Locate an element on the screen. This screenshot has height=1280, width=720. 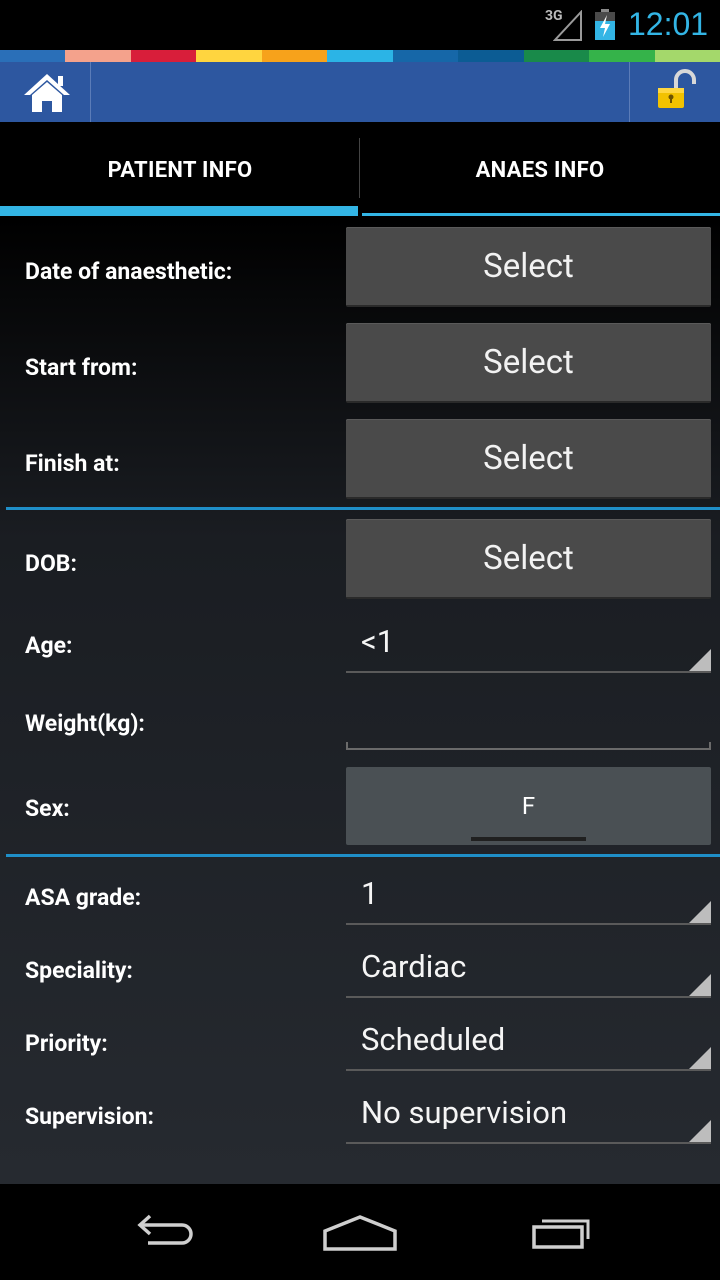
asa-grade-value: 1 is located at coordinates (370, 893).